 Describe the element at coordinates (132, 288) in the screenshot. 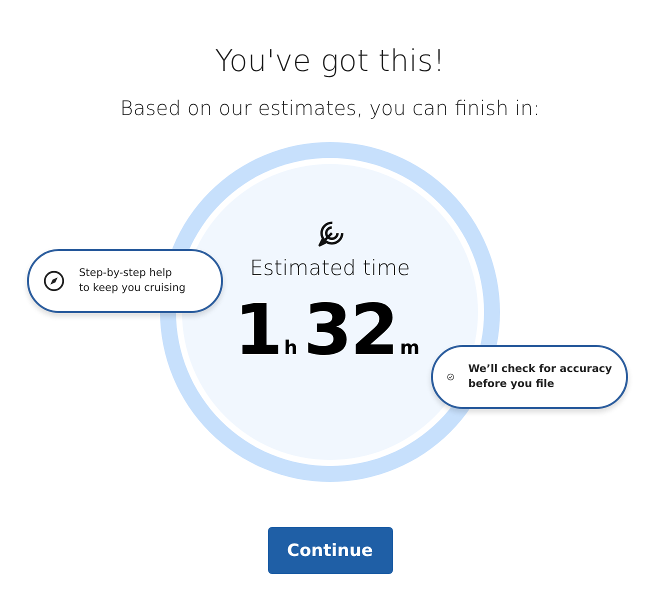

I see `callout-text: to keep you cruising` at that location.